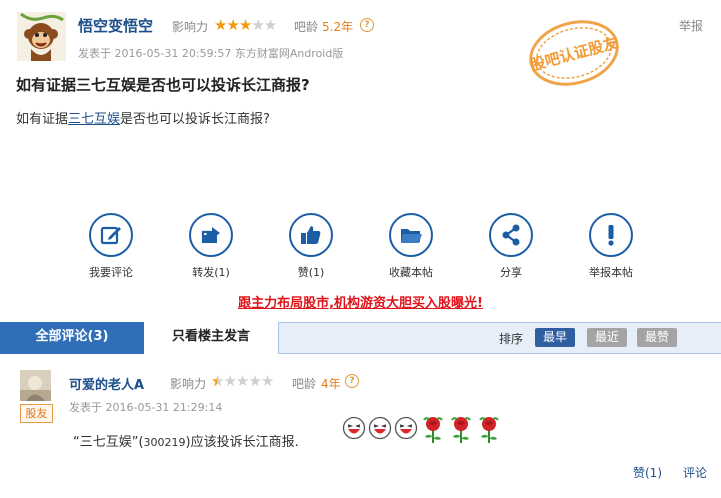 Image resolution: width=721 pixels, height=498 pixels. Describe the element at coordinates (211, 338) in the screenshot. I see `tab-host-only: 只看楼主发言` at that location.